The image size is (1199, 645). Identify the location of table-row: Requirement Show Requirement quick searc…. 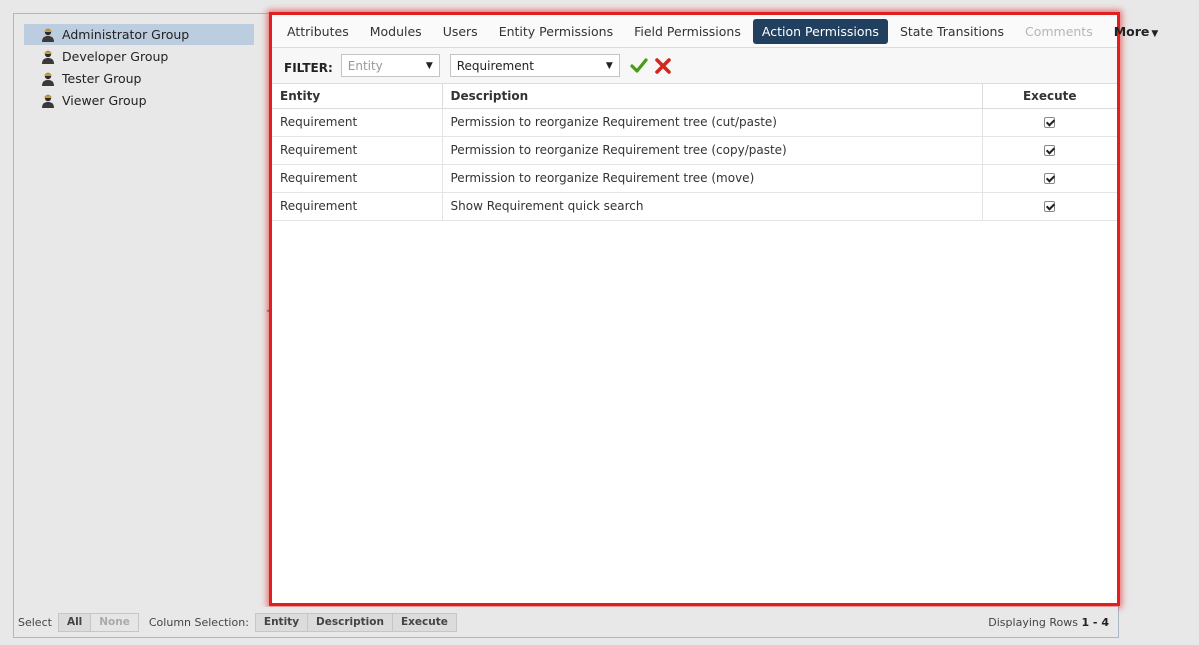
(694, 206).